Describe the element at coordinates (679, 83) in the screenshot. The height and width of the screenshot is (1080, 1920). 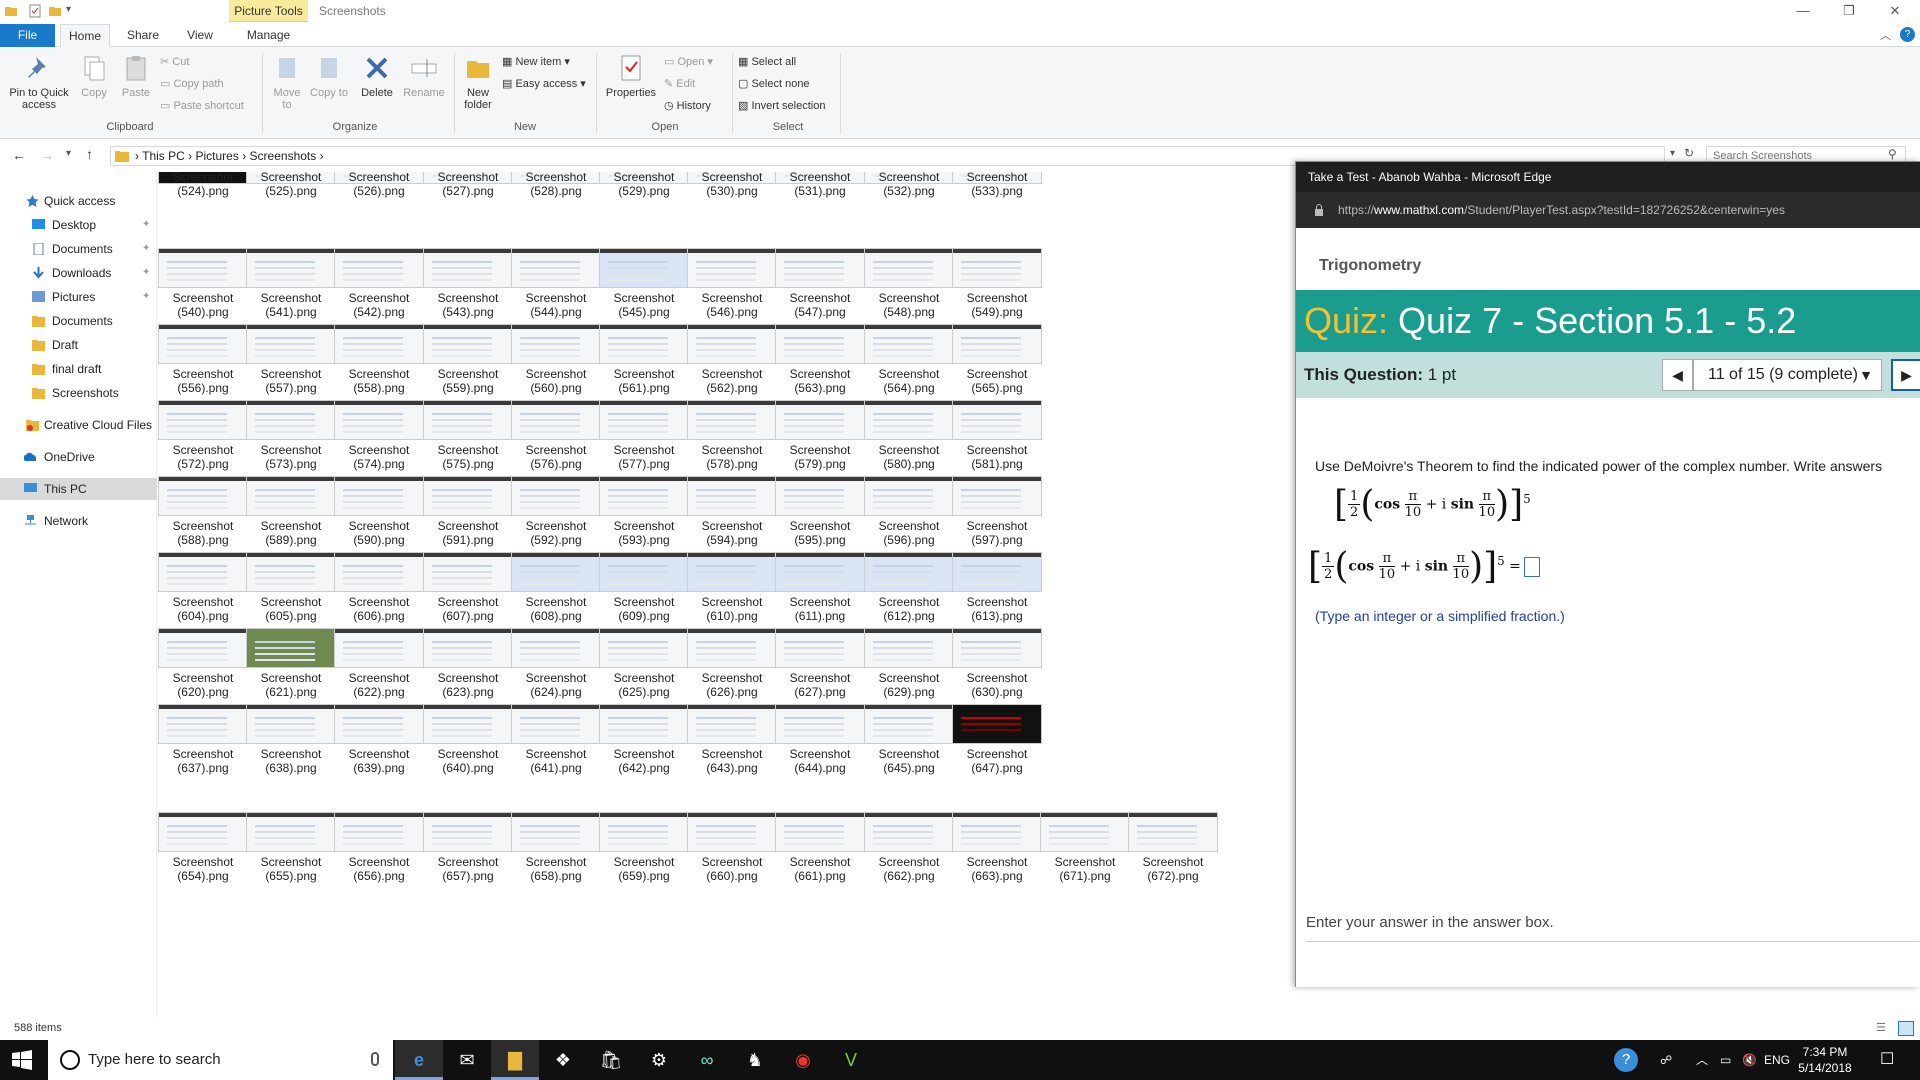
I see `edit-button: ✎ Edit` at that location.